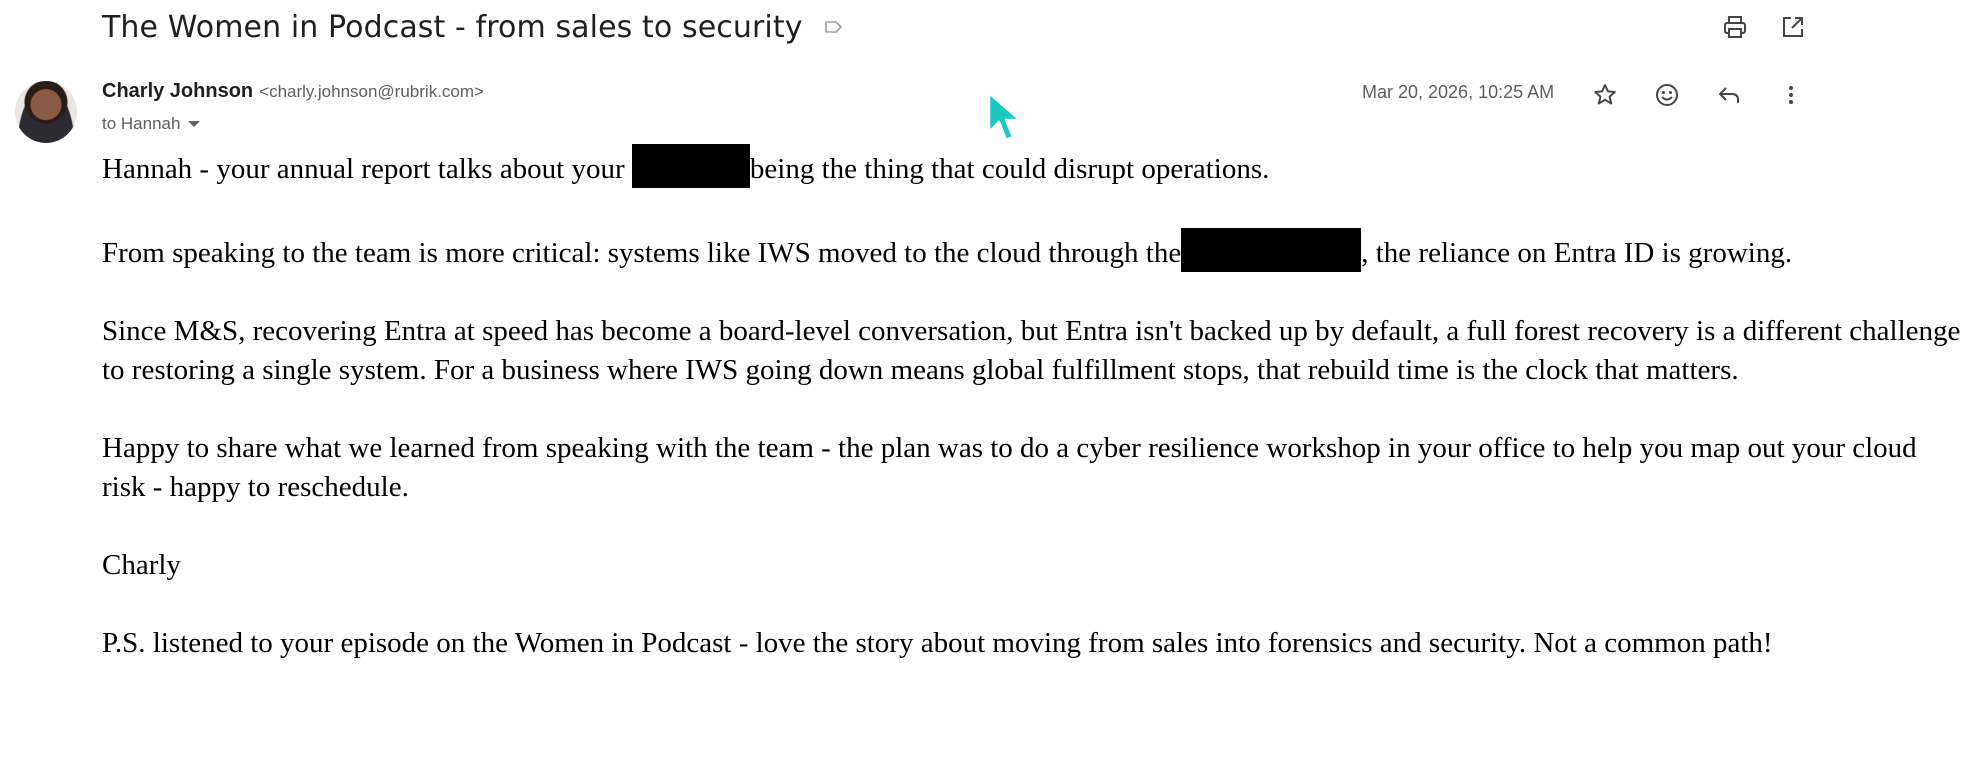 Image resolution: width=1970 pixels, height=772 pixels. Describe the element at coordinates (1791, 95) in the screenshot. I see `more-vertical-icon` at that location.